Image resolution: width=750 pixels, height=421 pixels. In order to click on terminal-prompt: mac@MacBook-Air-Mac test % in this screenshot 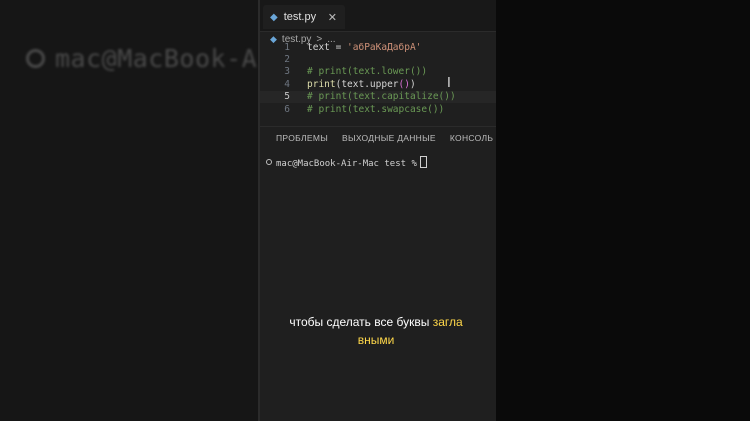, I will do `click(346, 164)`.